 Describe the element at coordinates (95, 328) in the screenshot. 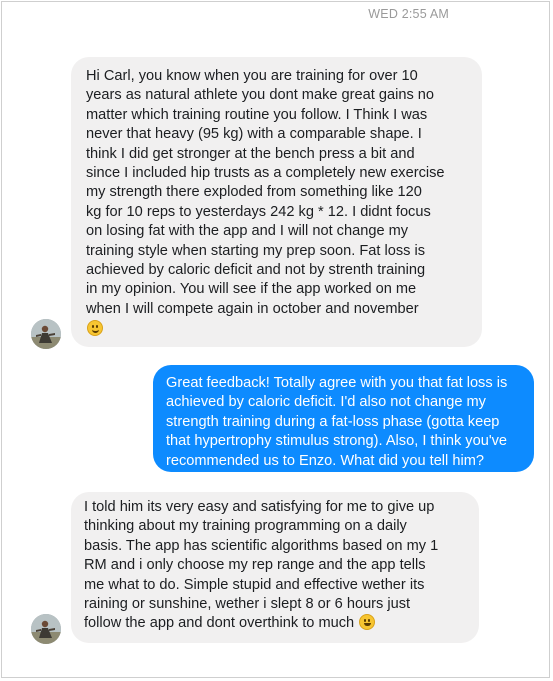

I see `smiling-face-emoji-icon` at that location.